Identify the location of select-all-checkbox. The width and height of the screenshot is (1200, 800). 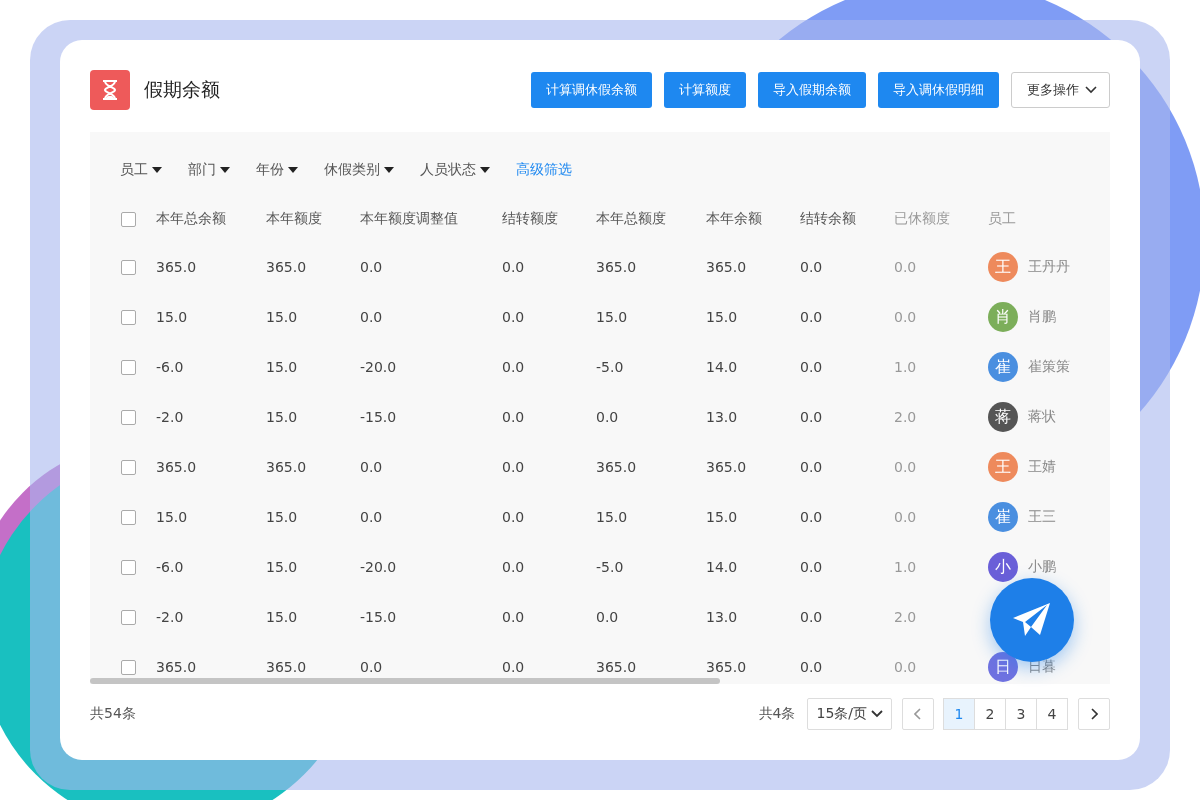
(128, 219).